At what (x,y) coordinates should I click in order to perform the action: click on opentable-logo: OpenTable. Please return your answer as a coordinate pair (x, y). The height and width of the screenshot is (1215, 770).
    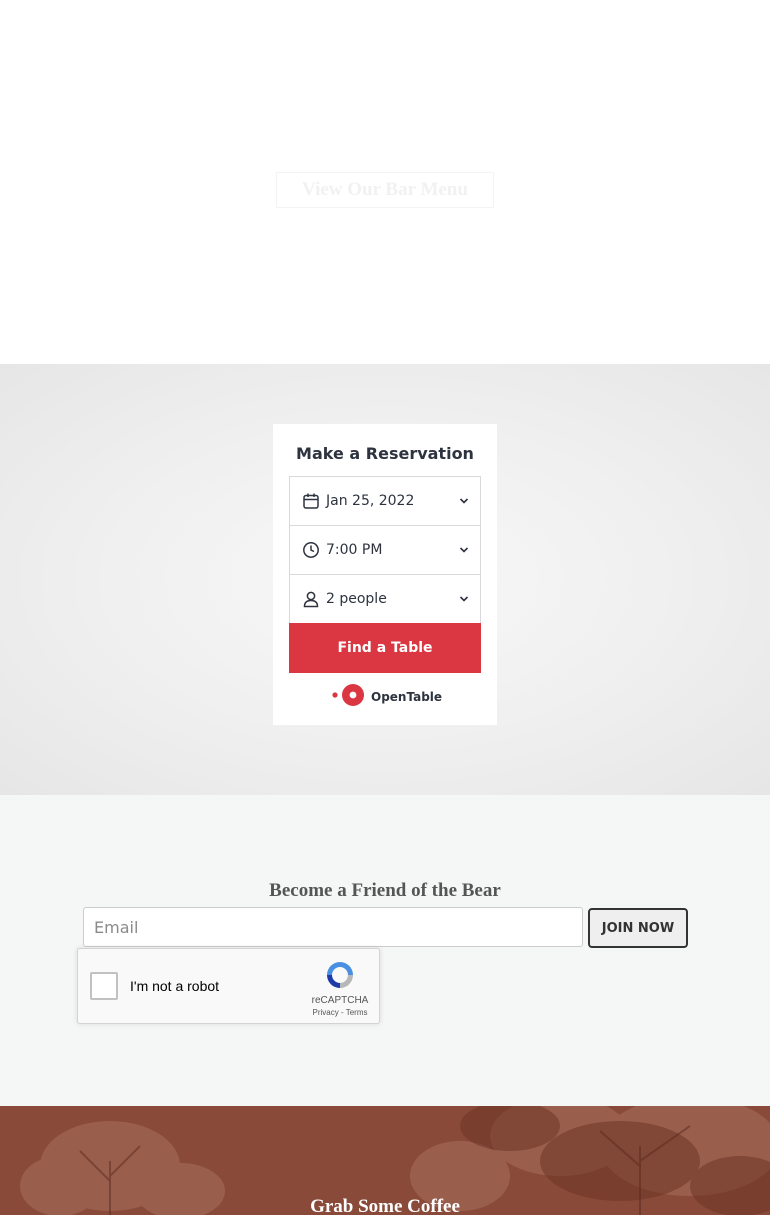
    Looking at the image, I should click on (387, 697).